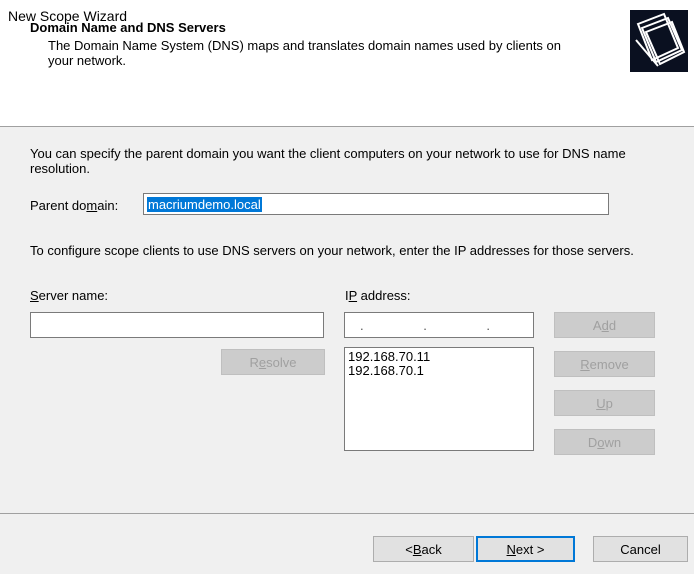  What do you see at coordinates (439, 371) in the screenshot?
I see `list-item: 192.168.70.1` at bounding box center [439, 371].